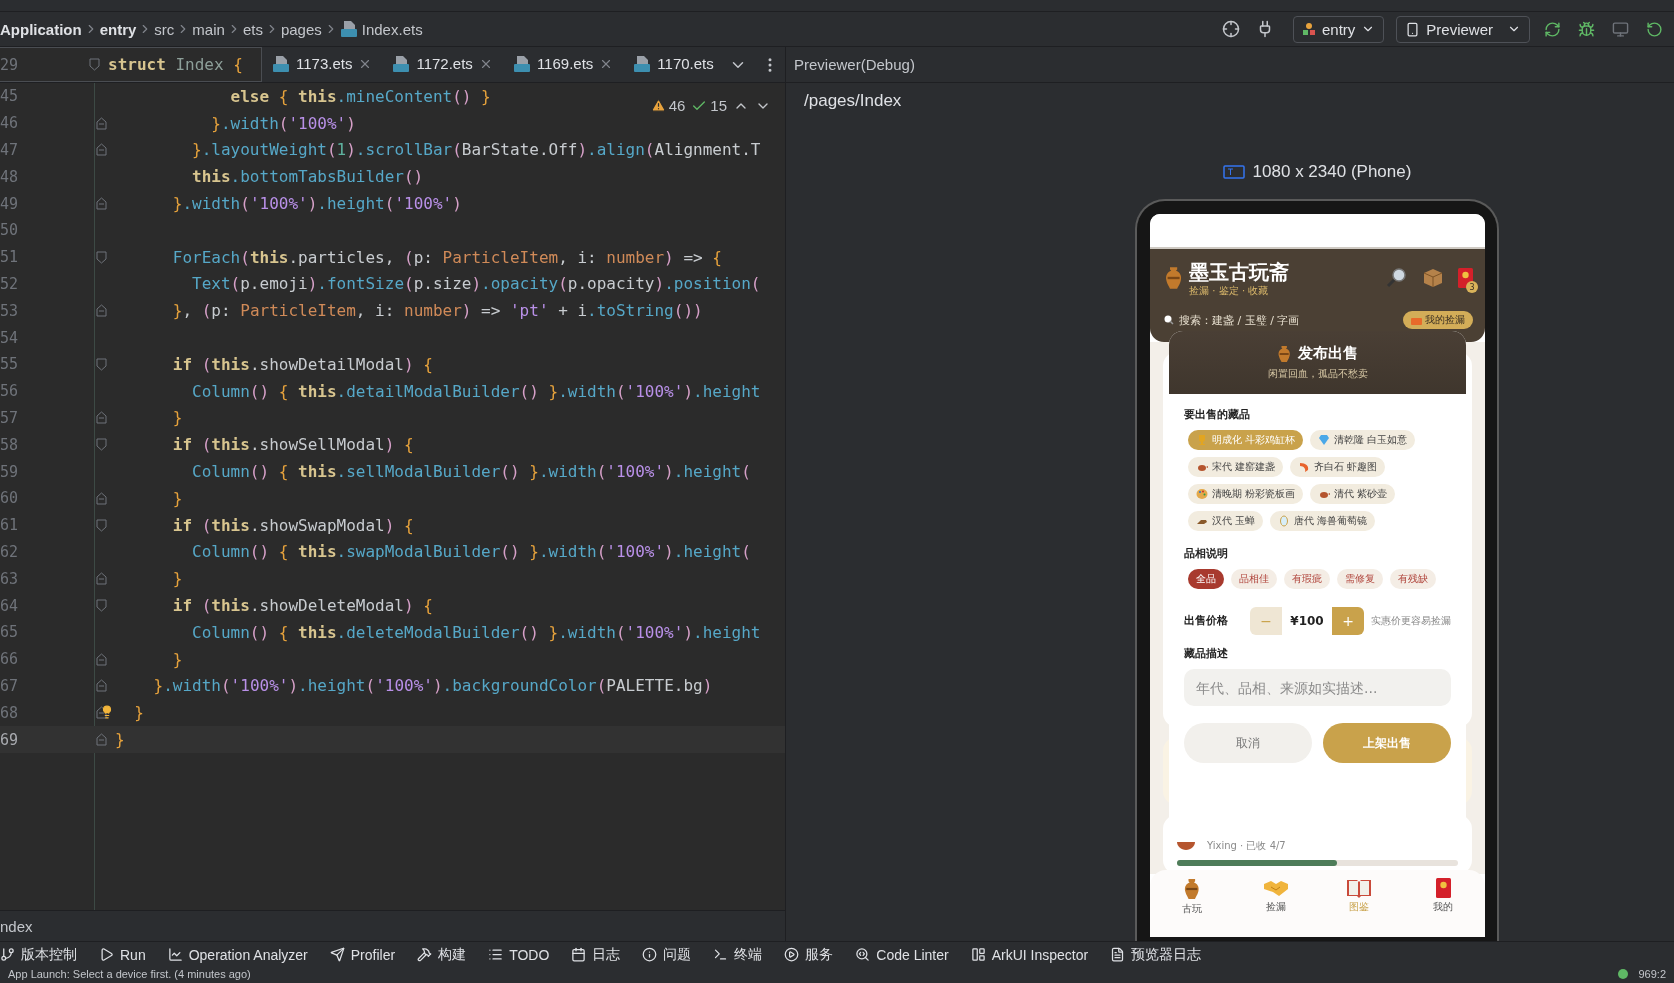  Describe the element at coordinates (1338, 467) in the screenshot. I see `item-chip: 齐白石 虾趣图` at that location.